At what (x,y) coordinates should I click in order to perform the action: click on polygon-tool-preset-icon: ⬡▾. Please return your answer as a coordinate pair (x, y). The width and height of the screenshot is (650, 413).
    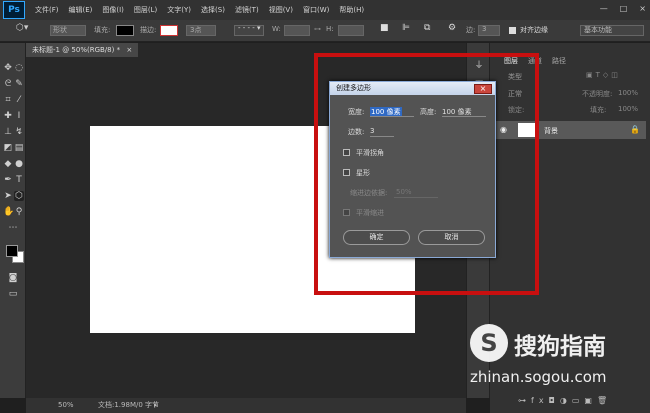
    Looking at the image, I should click on (22, 28).